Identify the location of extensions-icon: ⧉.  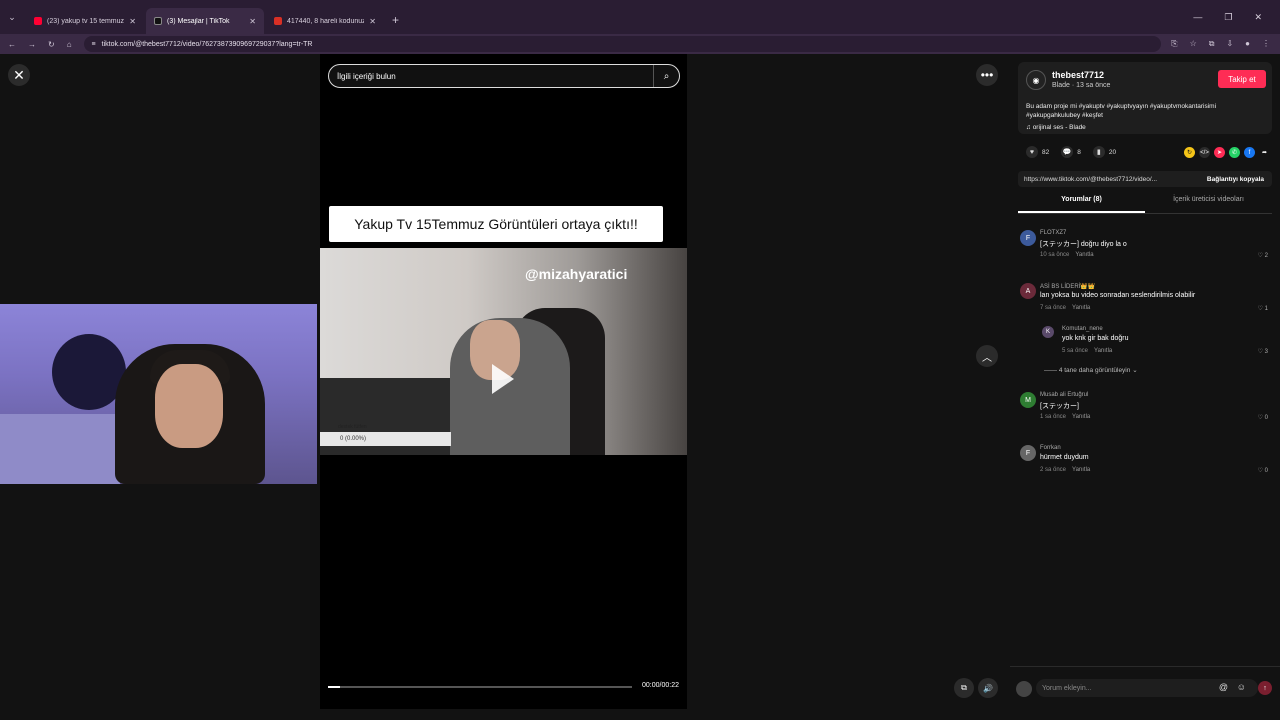
(1212, 44).